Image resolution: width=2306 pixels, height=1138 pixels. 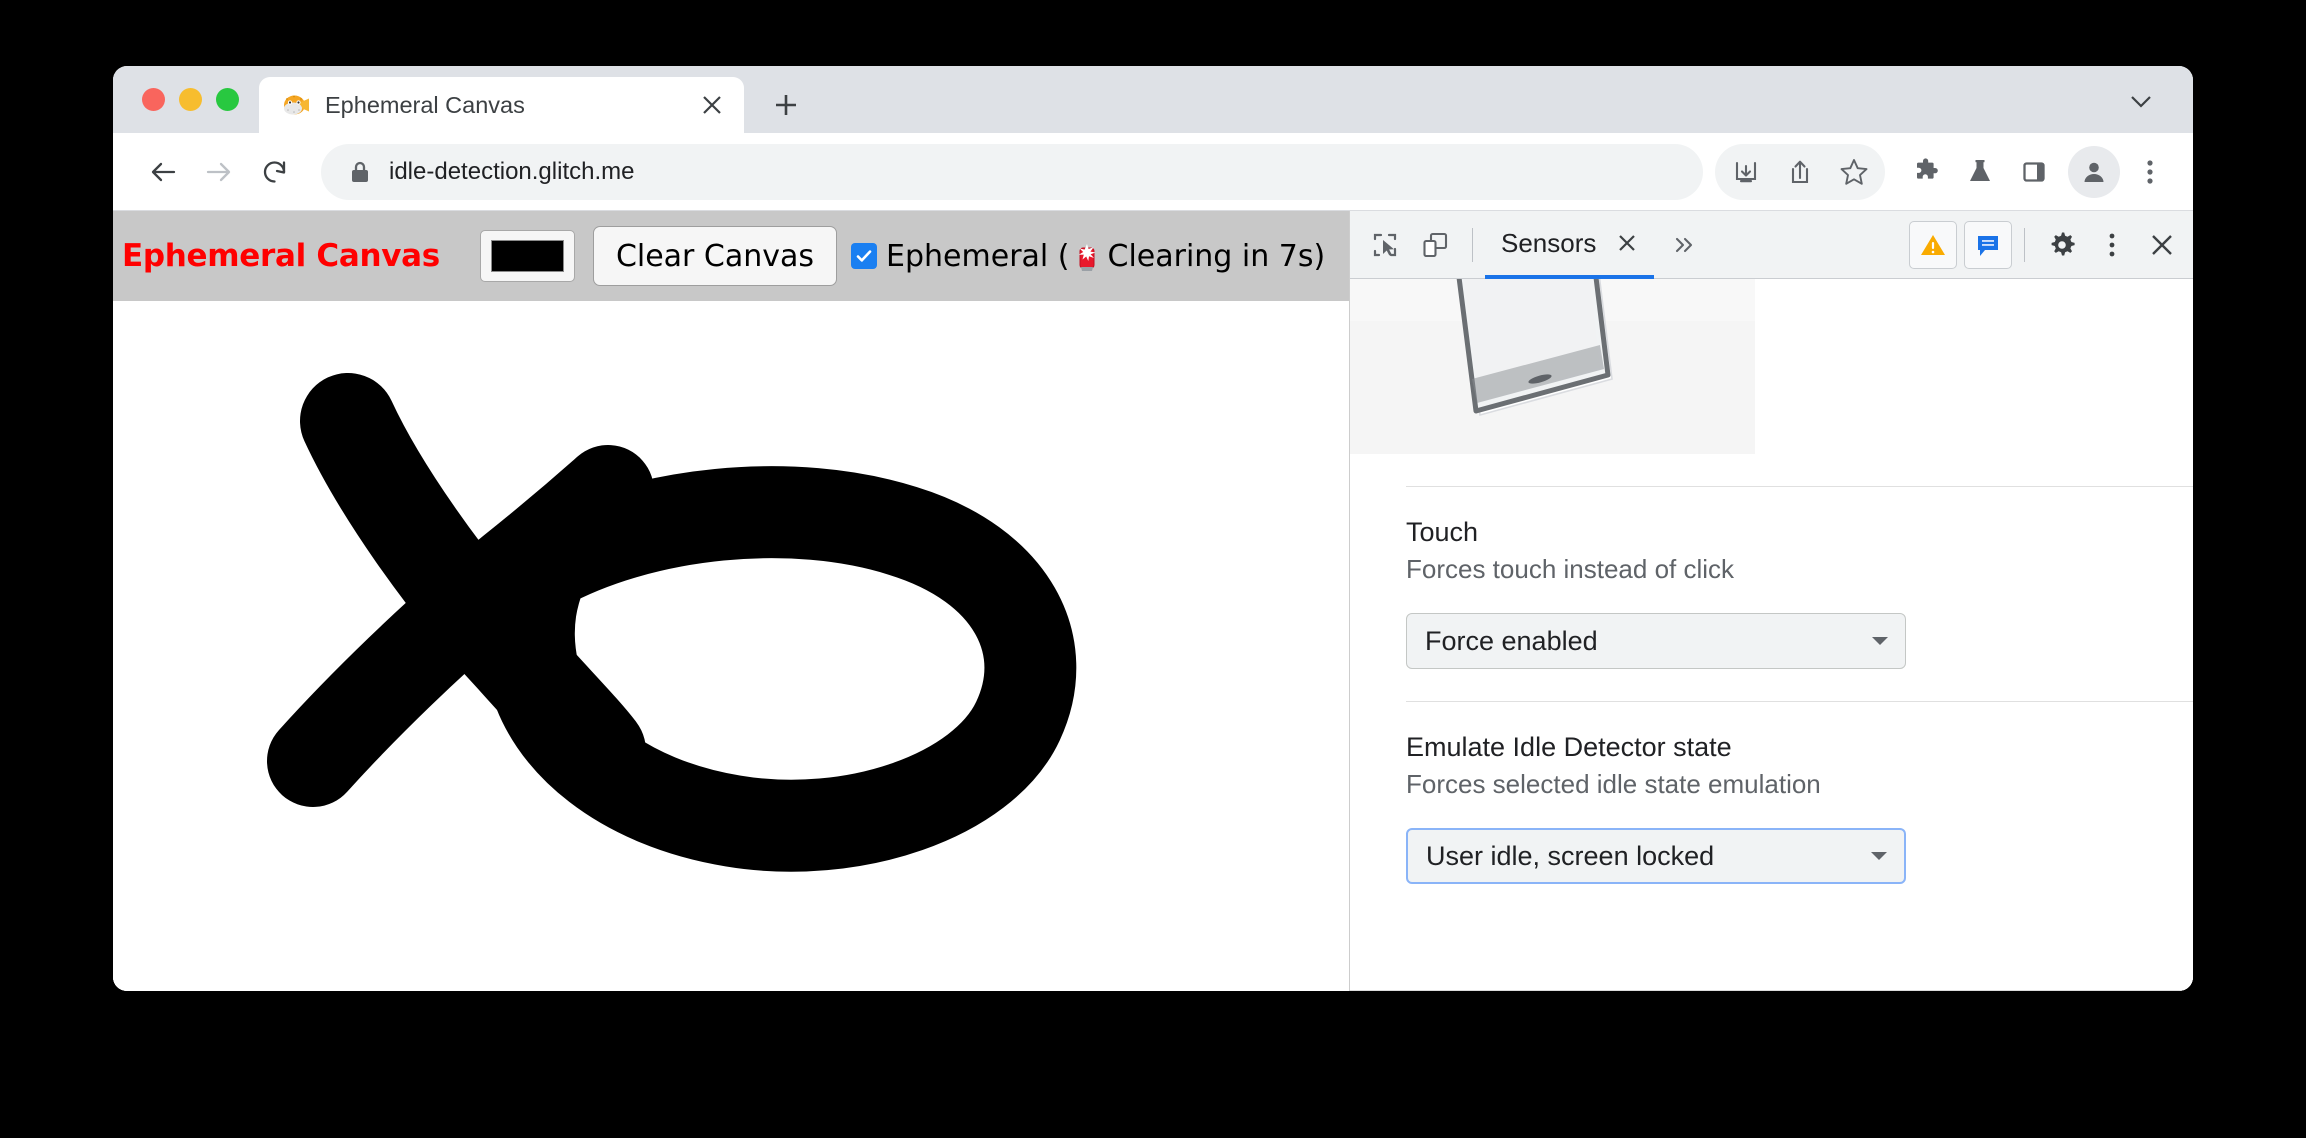 What do you see at coordinates (1771, 990) in the screenshot?
I see `panel-bottom-divider` at bounding box center [1771, 990].